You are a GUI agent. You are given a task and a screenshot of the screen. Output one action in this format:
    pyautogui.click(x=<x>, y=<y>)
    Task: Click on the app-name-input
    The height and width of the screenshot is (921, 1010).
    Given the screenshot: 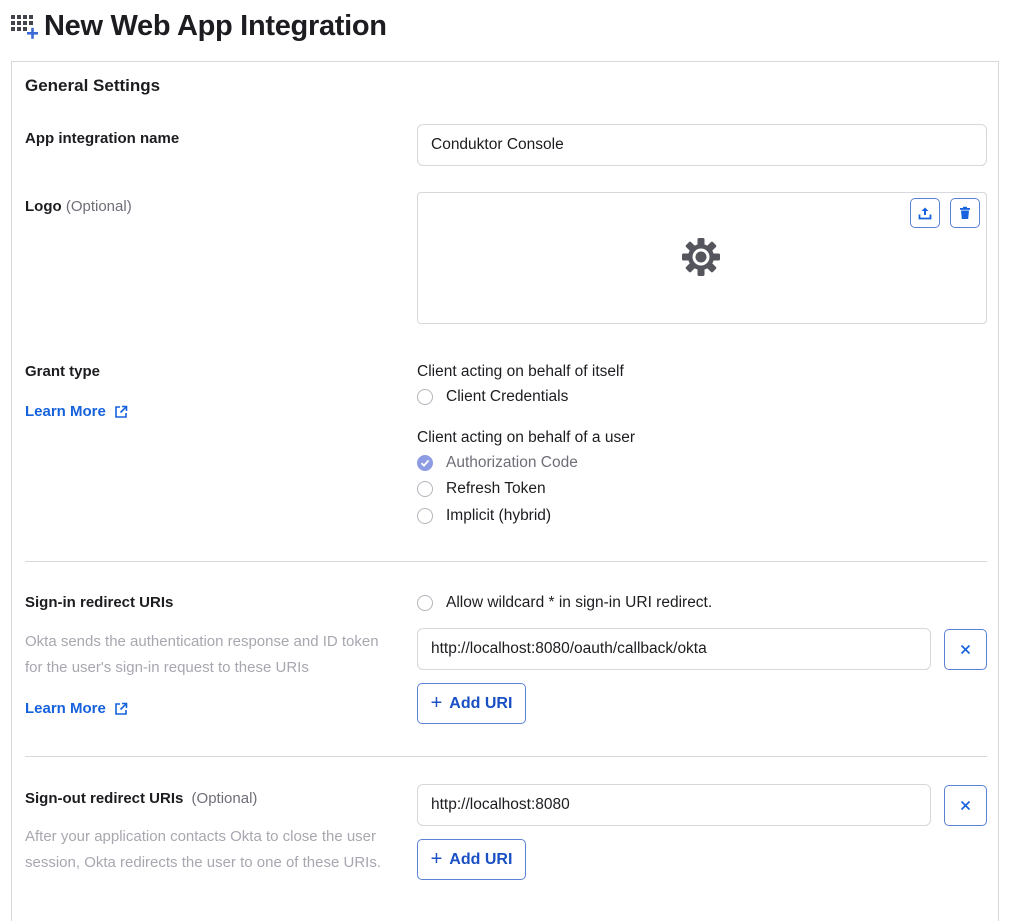 What is the action you would take?
    pyautogui.click(x=702, y=145)
    